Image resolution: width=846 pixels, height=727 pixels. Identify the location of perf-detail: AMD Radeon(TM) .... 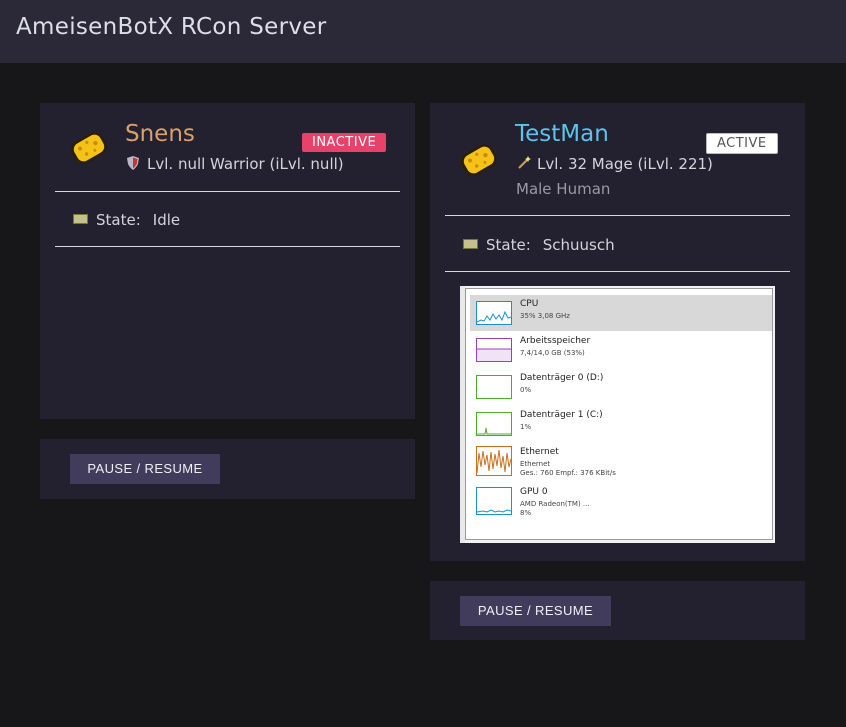
(555, 504).